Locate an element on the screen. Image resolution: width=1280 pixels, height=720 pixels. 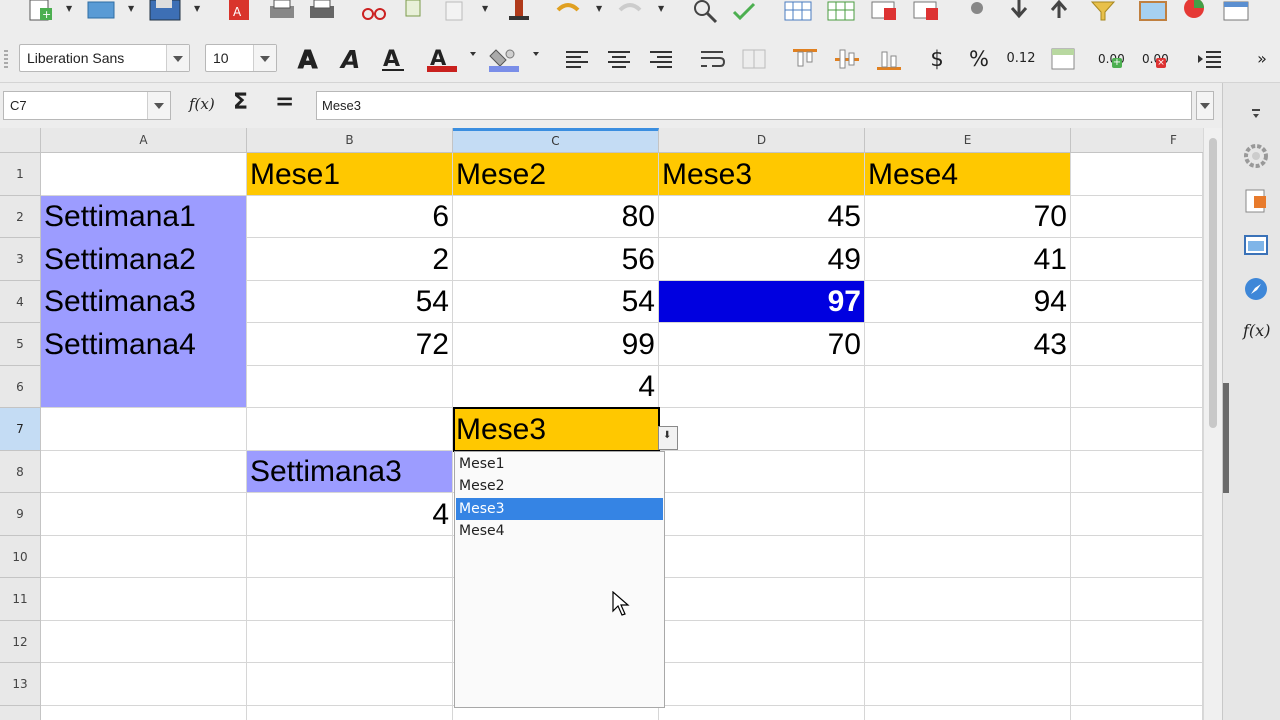
styles-icon is located at coordinates (1256, 201).